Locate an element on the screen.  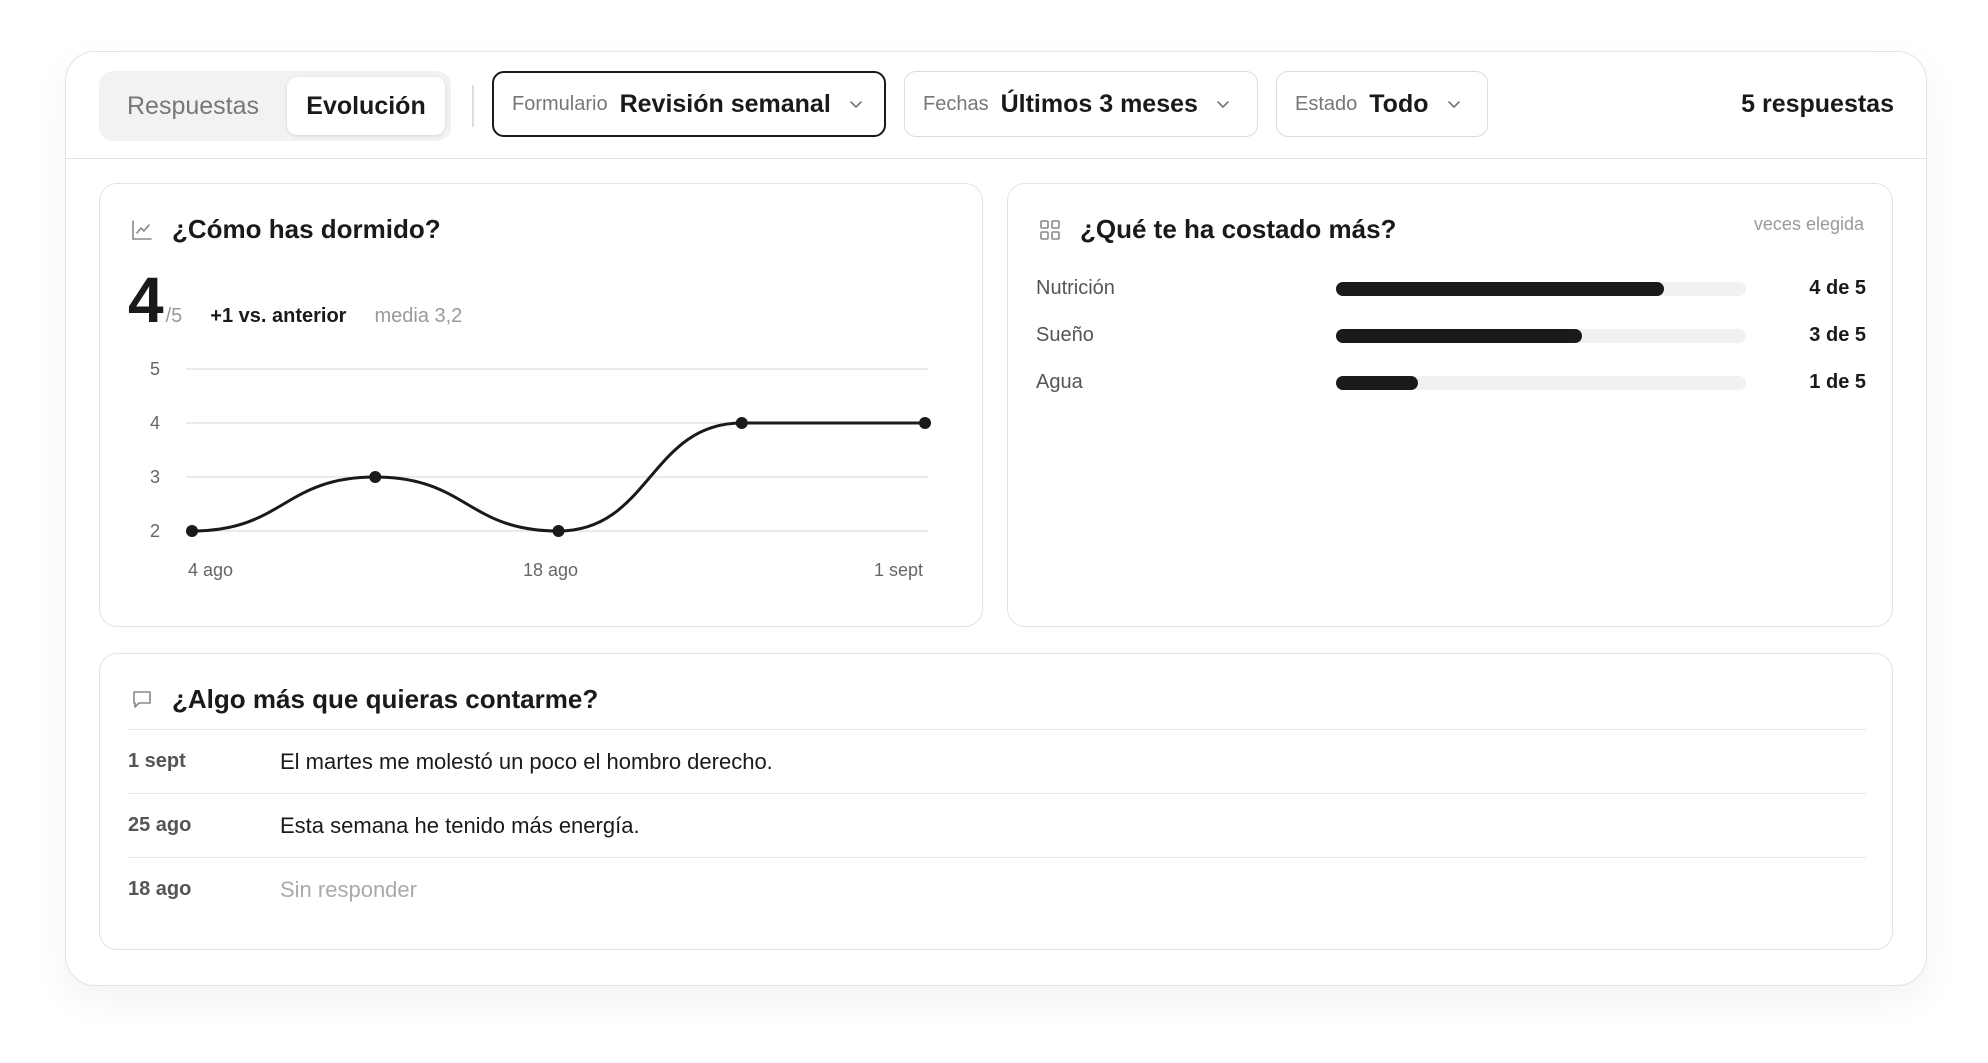
chart-y-tick-label: 3 is located at coordinates (155, 477).